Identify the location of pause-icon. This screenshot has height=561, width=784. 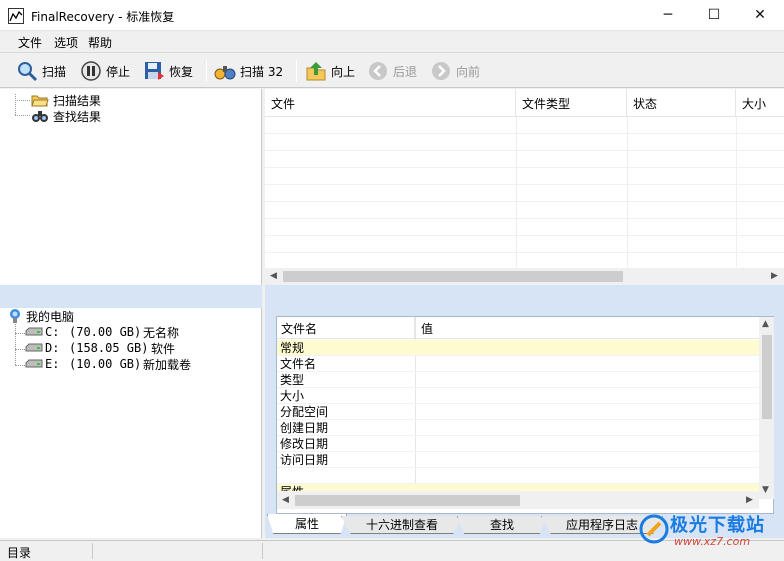
(91, 71).